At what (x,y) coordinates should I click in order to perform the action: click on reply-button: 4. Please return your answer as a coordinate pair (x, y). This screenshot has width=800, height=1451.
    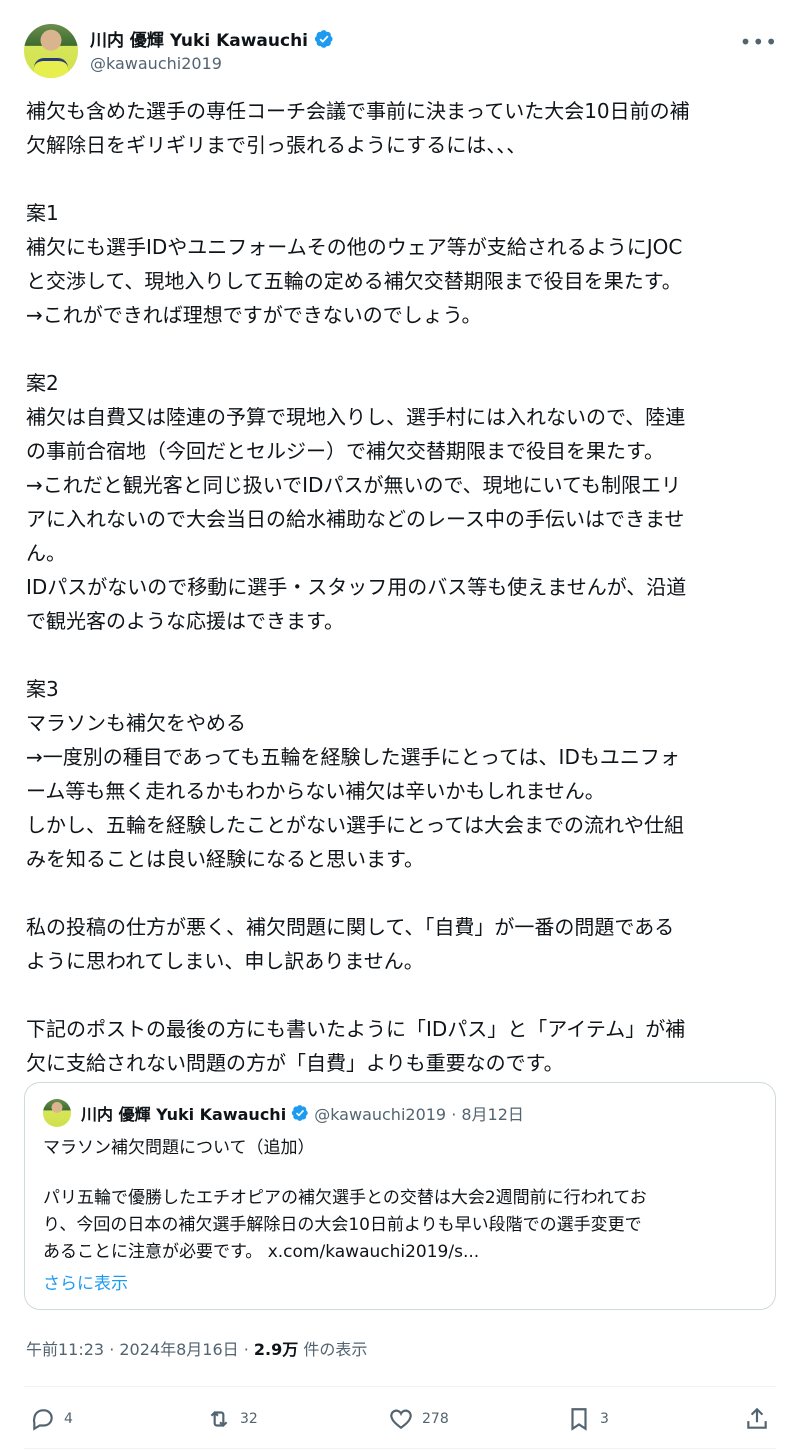
    Looking at the image, I should click on (51, 1419).